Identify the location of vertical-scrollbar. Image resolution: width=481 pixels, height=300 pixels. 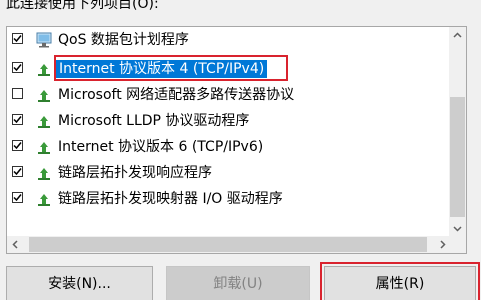
(457, 132).